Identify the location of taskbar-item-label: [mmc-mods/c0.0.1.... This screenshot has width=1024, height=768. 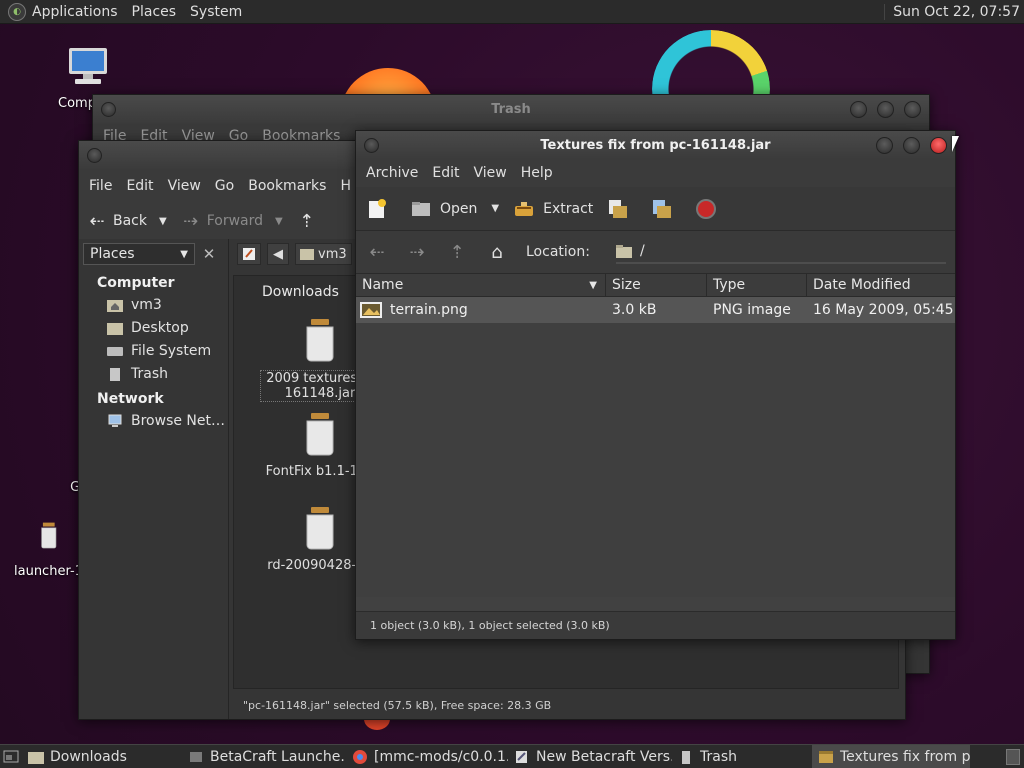
(441, 756).